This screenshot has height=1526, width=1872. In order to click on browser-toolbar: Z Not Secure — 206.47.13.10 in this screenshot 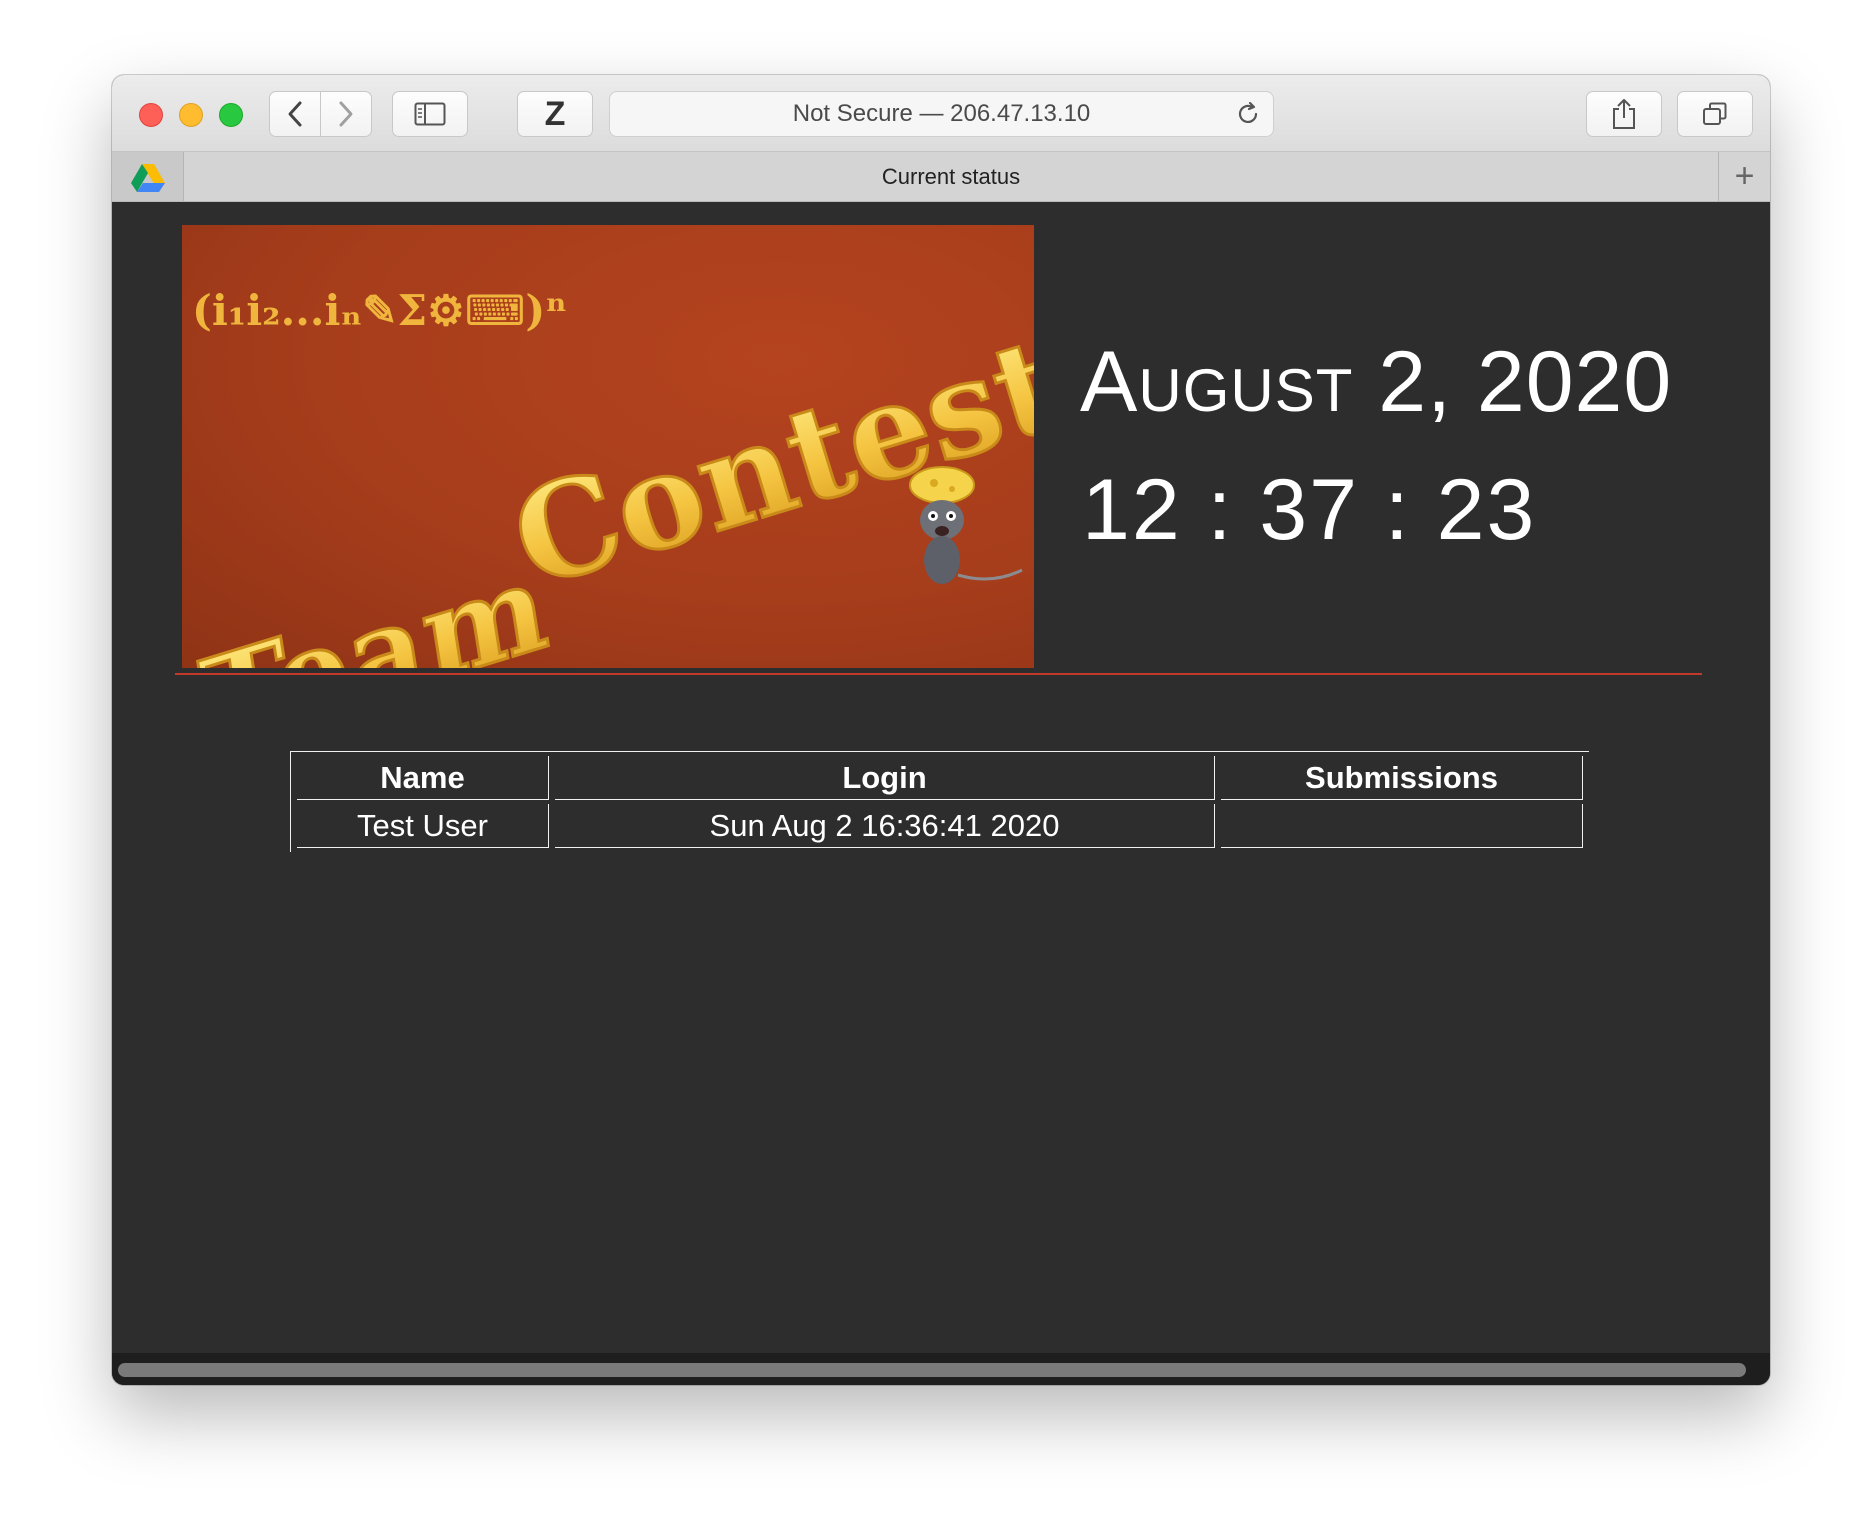, I will do `click(941, 113)`.